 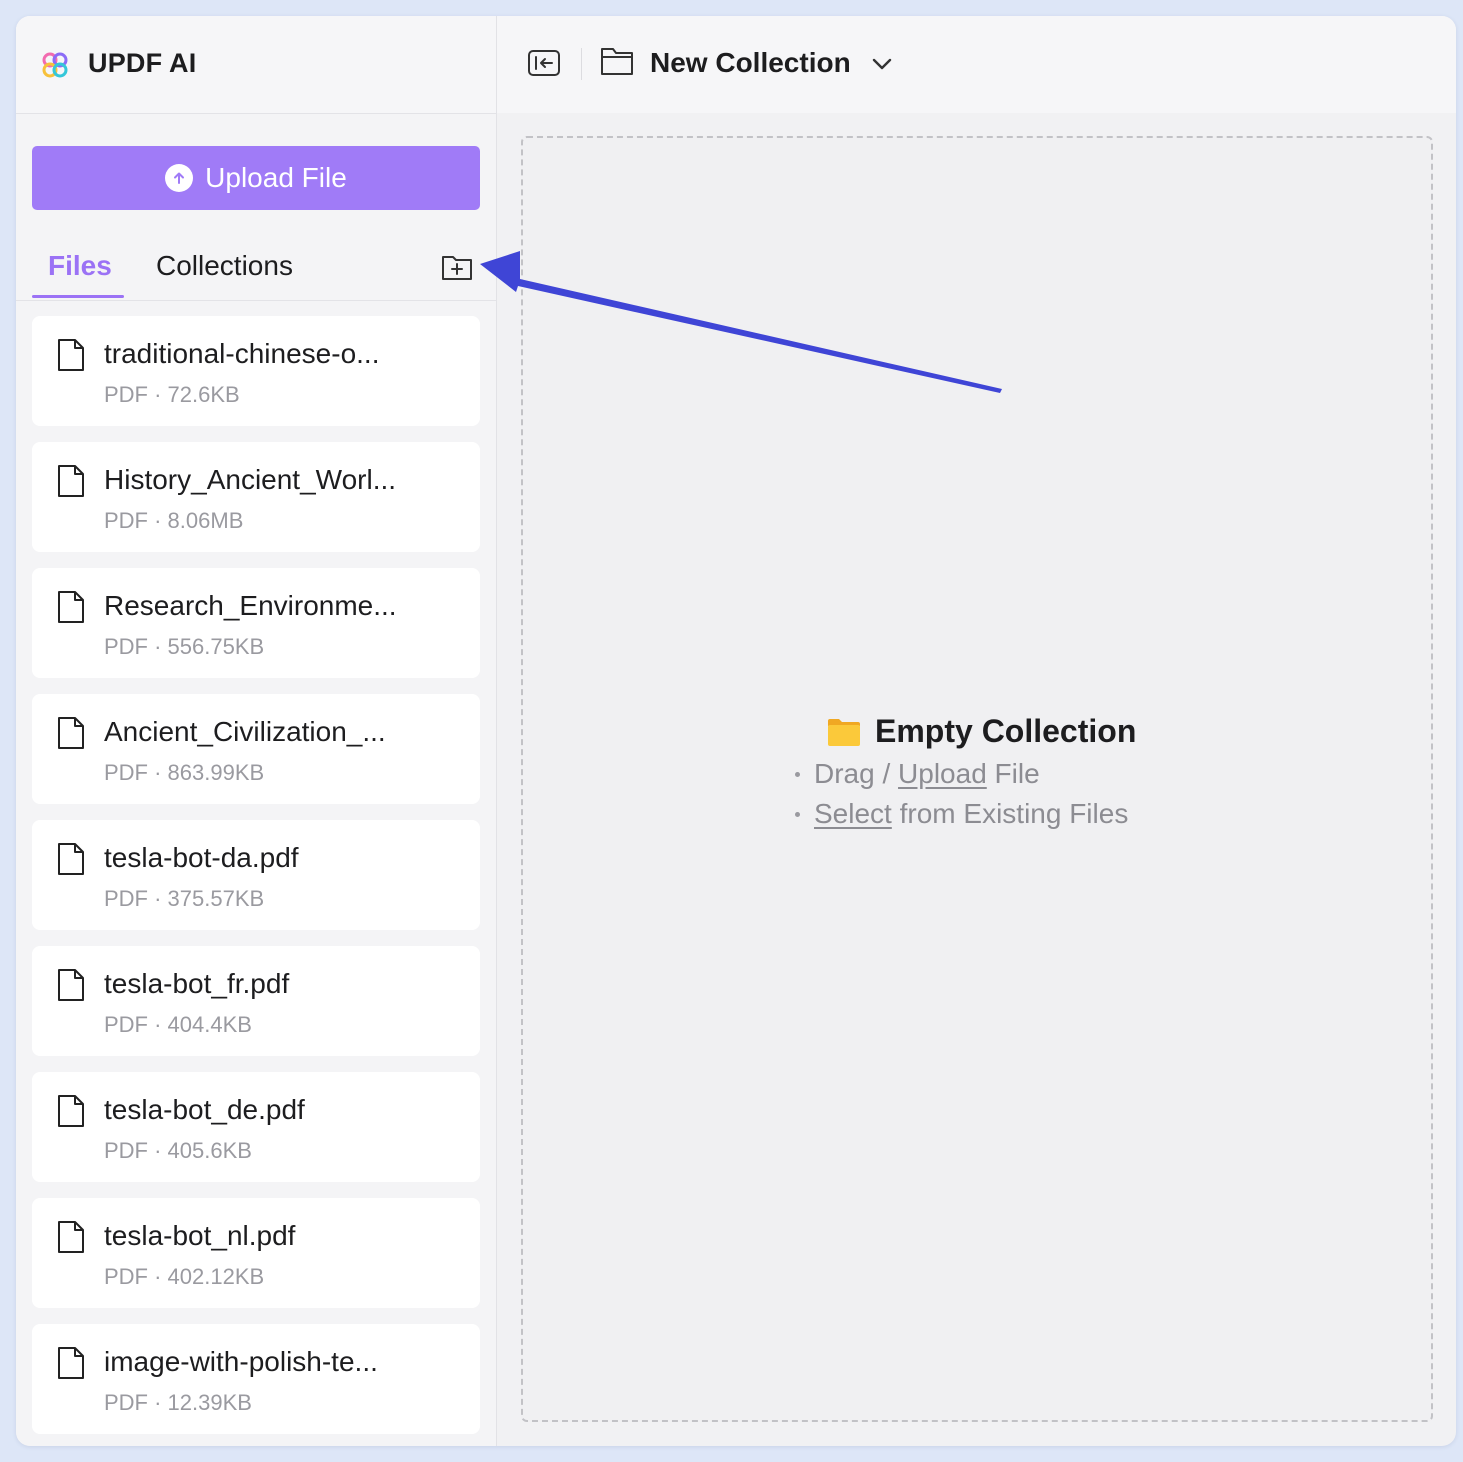 What do you see at coordinates (256, 1253) in the screenshot?
I see `file-item: tesla-bot_nl.pdf PDF · 402.12KB` at bounding box center [256, 1253].